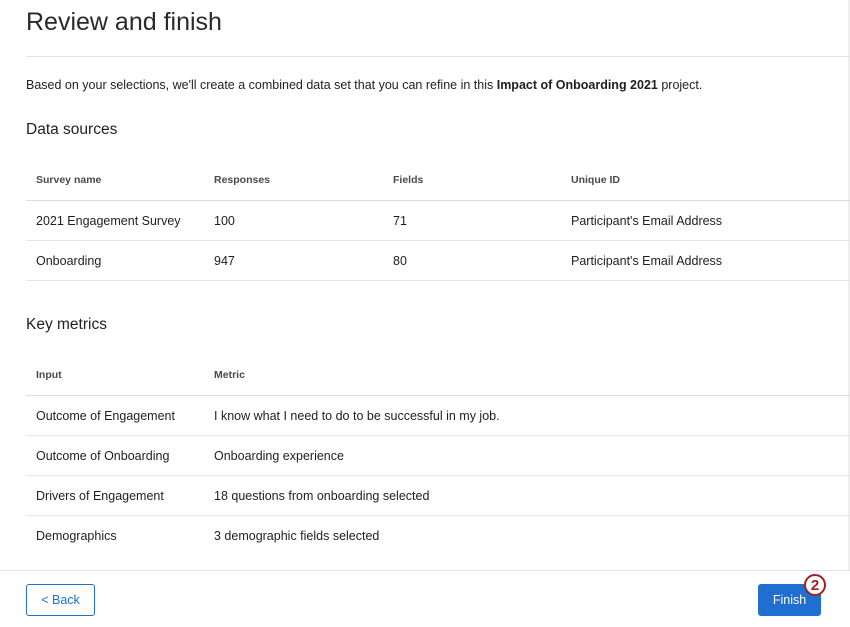 The height and width of the screenshot is (627, 850). What do you see at coordinates (472, 220) in the screenshot?
I see `fields-cell: 71` at bounding box center [472, 220].